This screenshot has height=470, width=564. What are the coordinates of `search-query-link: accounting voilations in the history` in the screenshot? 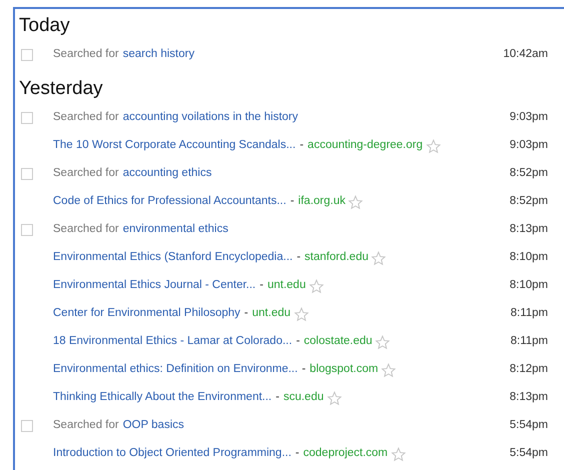 It's located at (210, 118).